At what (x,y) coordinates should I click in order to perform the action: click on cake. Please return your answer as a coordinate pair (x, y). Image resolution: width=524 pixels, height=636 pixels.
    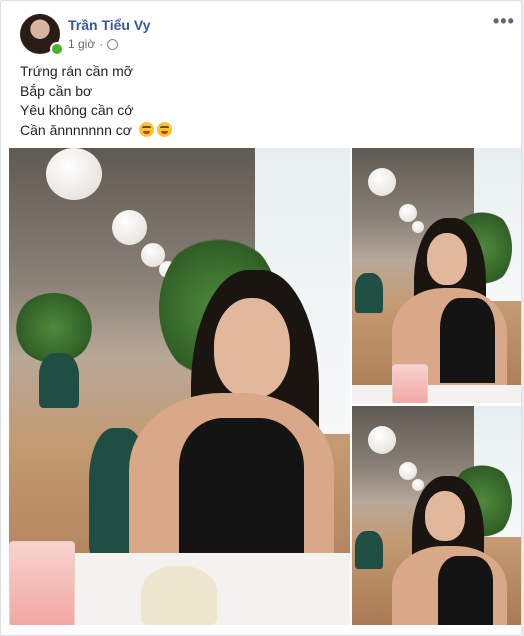
    Looking at the image, I should click on (179, 595).